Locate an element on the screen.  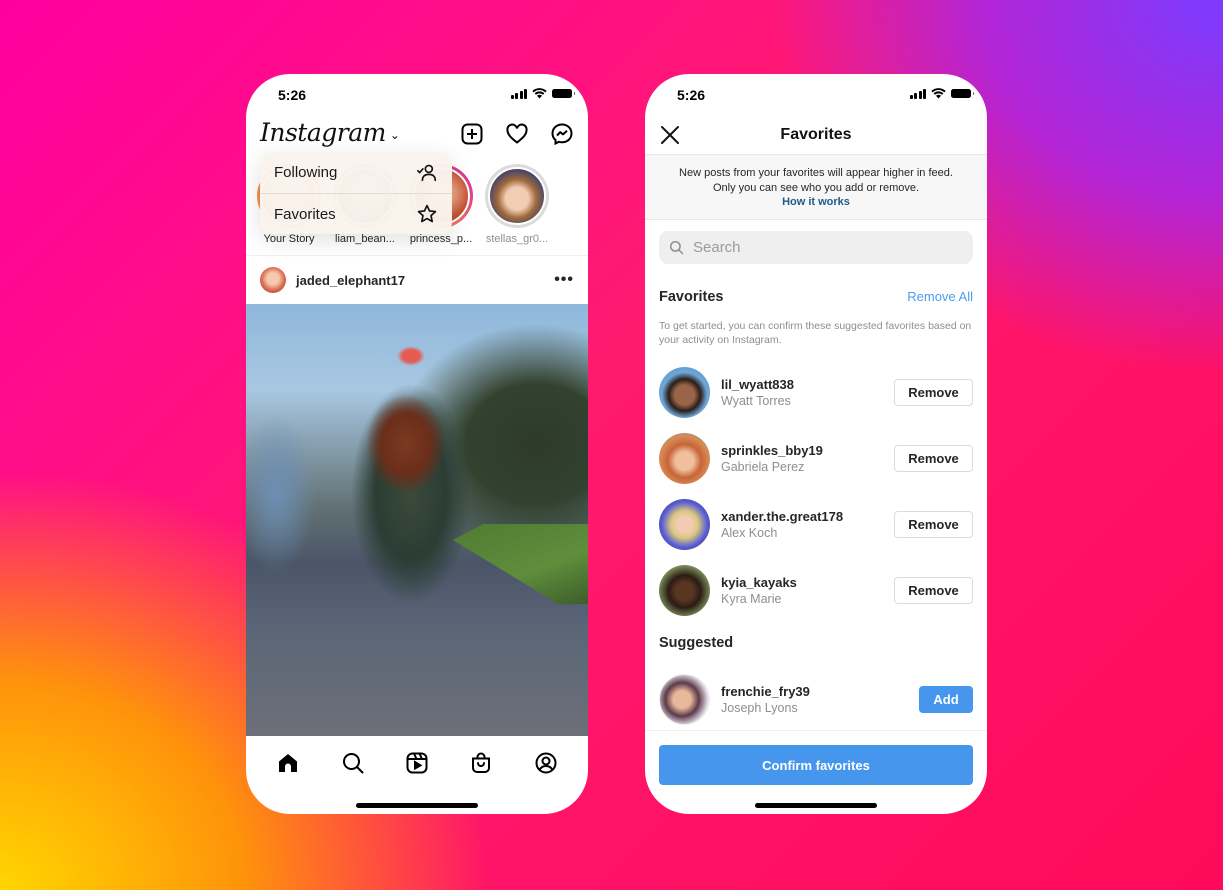
favorites-header: Favorites is located at coordinates (816, 136).